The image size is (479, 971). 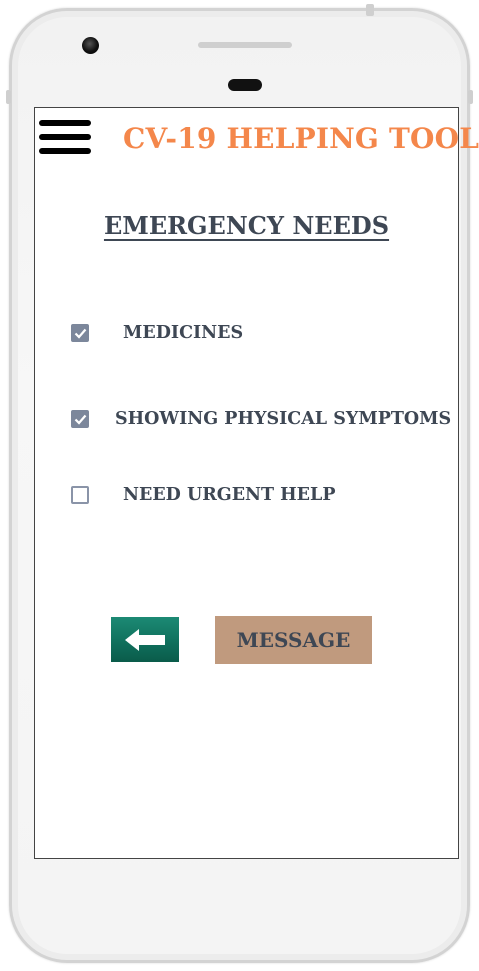 What do you see at coordinates (183, 333) in the screenshot?
I see `option-label: MEDICINES` at bounding box center [183, 333].